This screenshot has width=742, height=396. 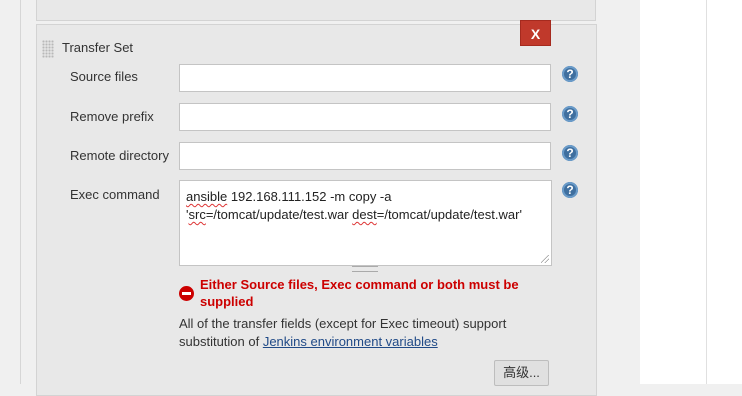 What do you see at coordinates (48, 49) in the screenshot?
I see `drag-handle-icon` at bounding box center [48, 49].